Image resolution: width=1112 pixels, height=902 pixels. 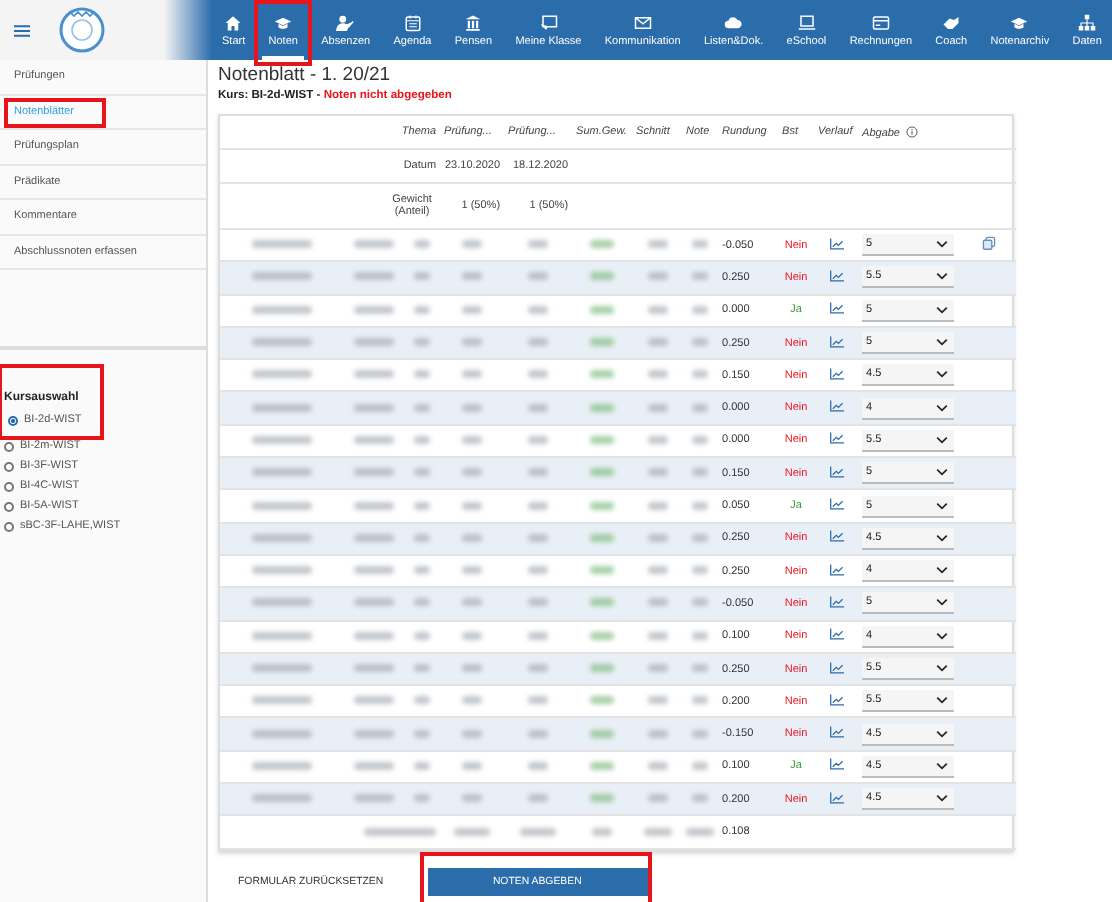 What do you see at coordinates (473, 22) in the screenshot?
I see `columns-icon` at bounding box center [473, 22].